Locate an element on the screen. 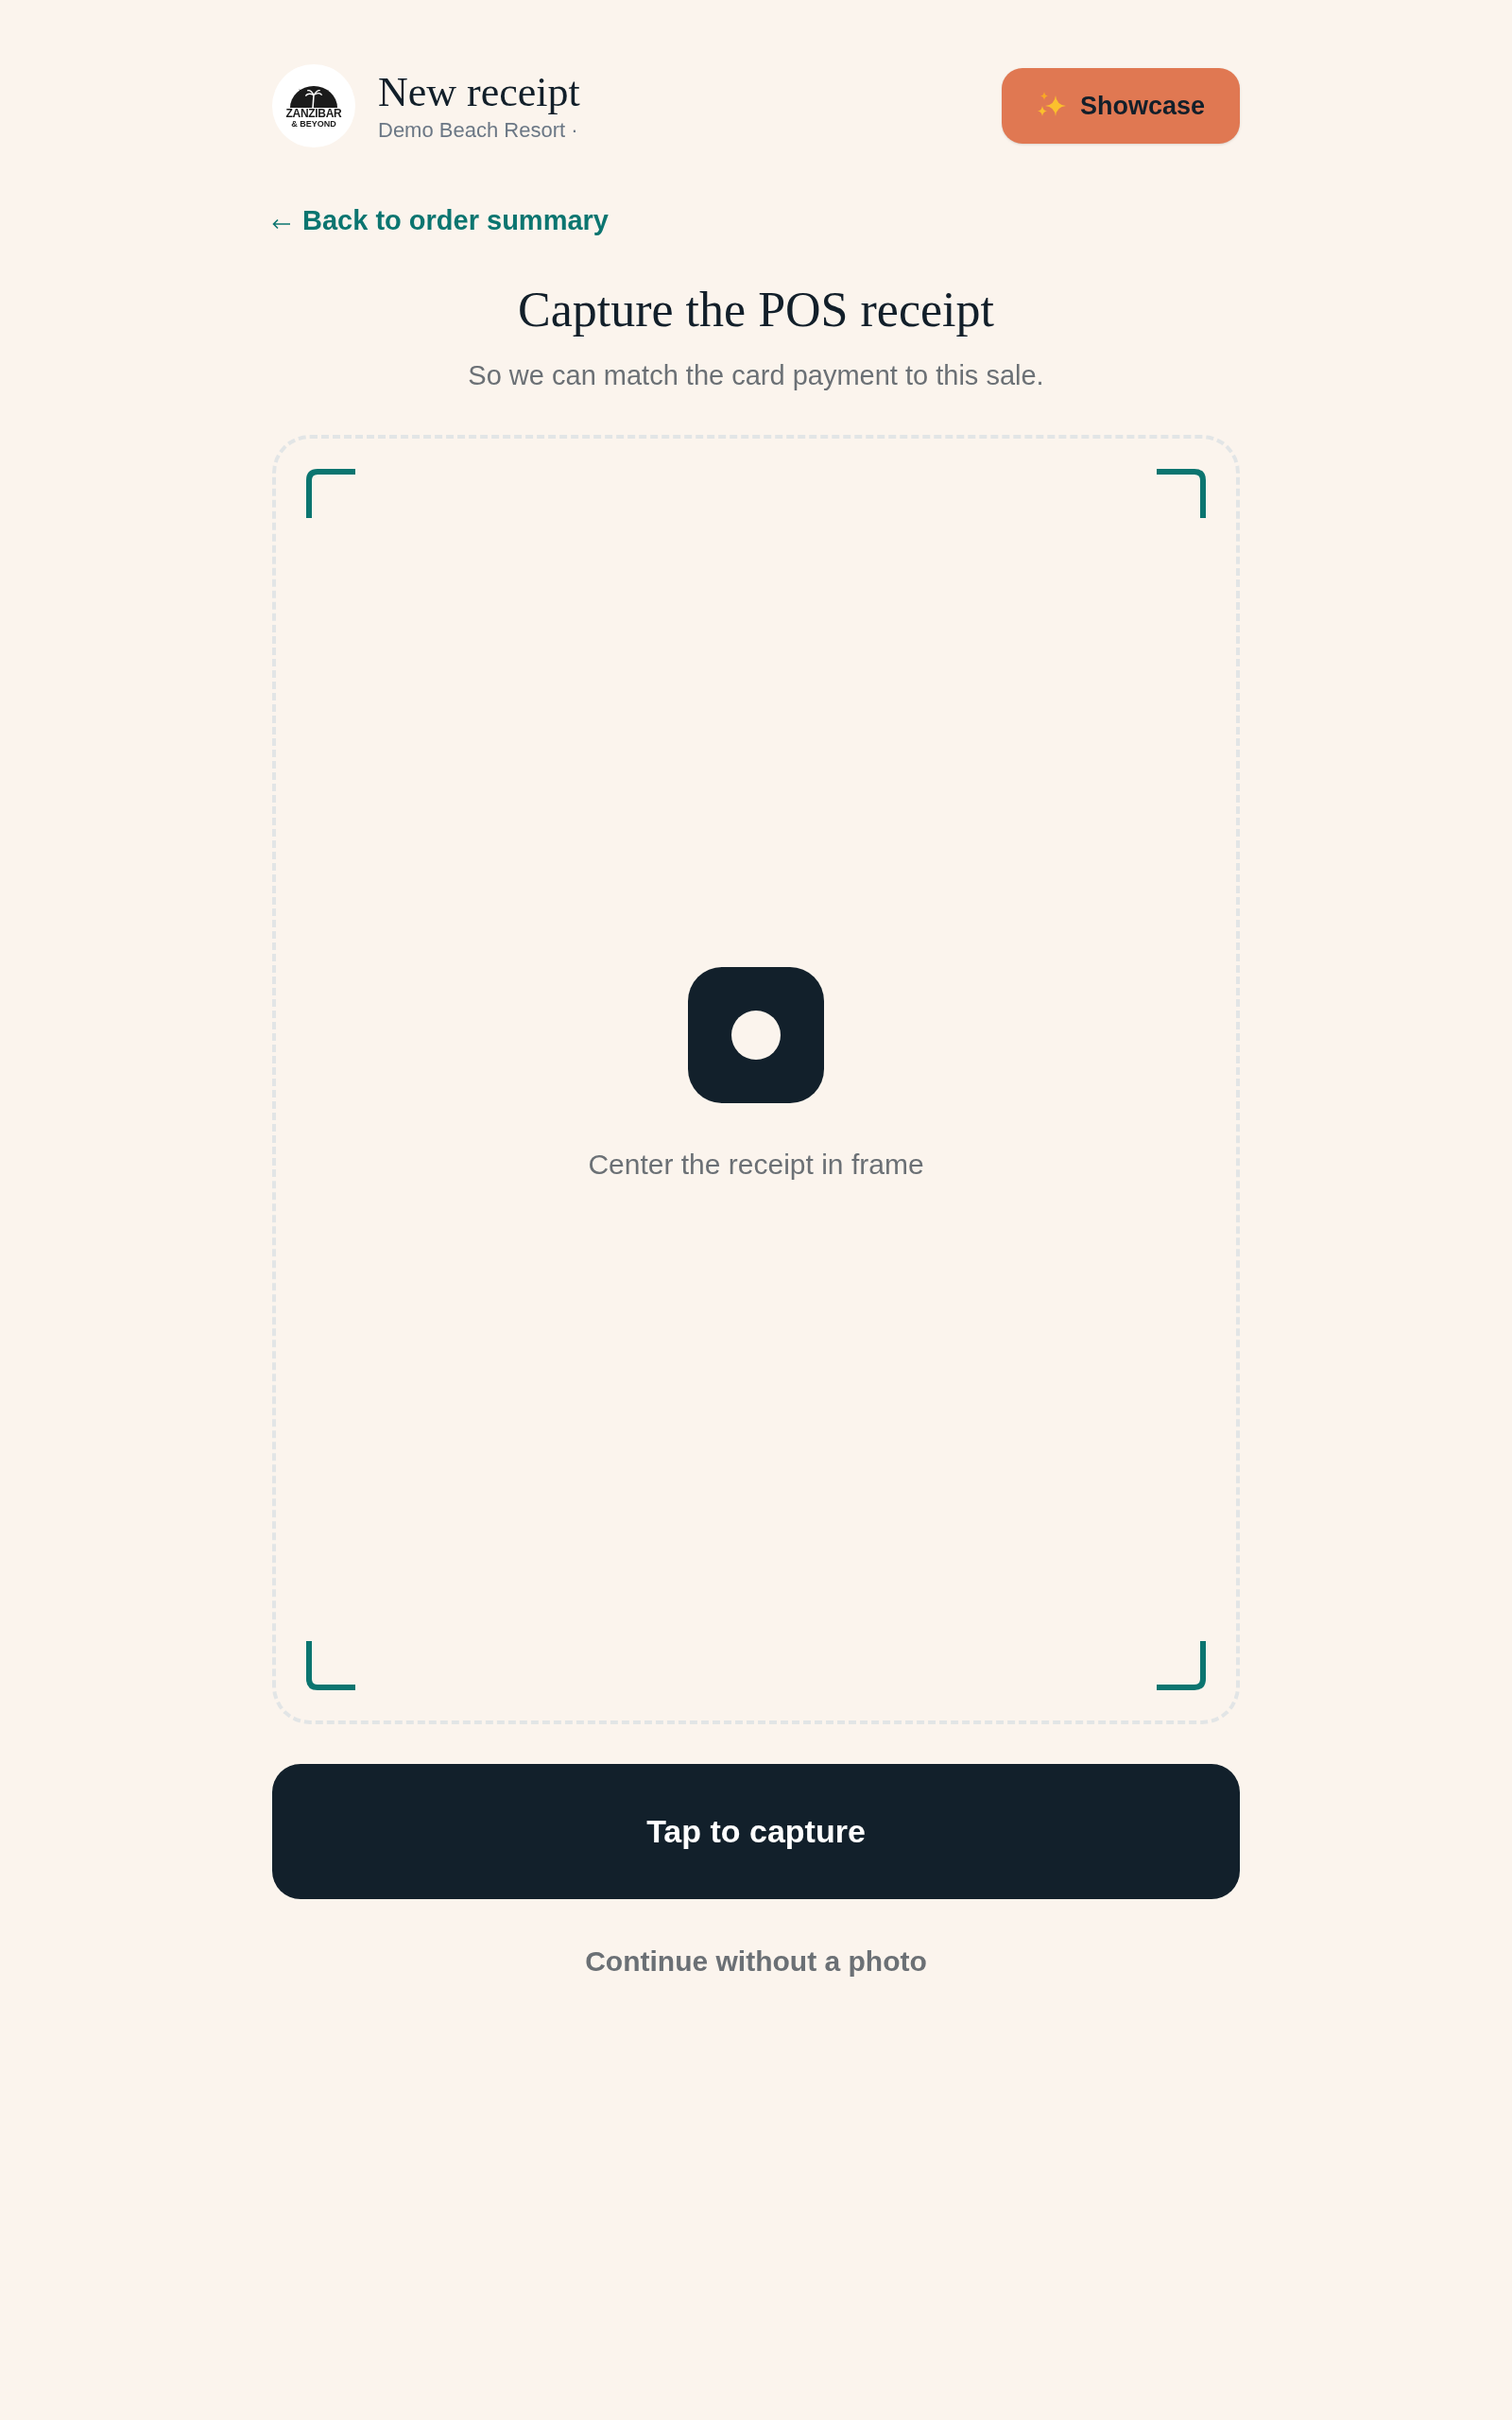 The width and height of the screenshot is (1512, 2420). page-heading: Capture the POS receipt is located at coordinates (756, 310).